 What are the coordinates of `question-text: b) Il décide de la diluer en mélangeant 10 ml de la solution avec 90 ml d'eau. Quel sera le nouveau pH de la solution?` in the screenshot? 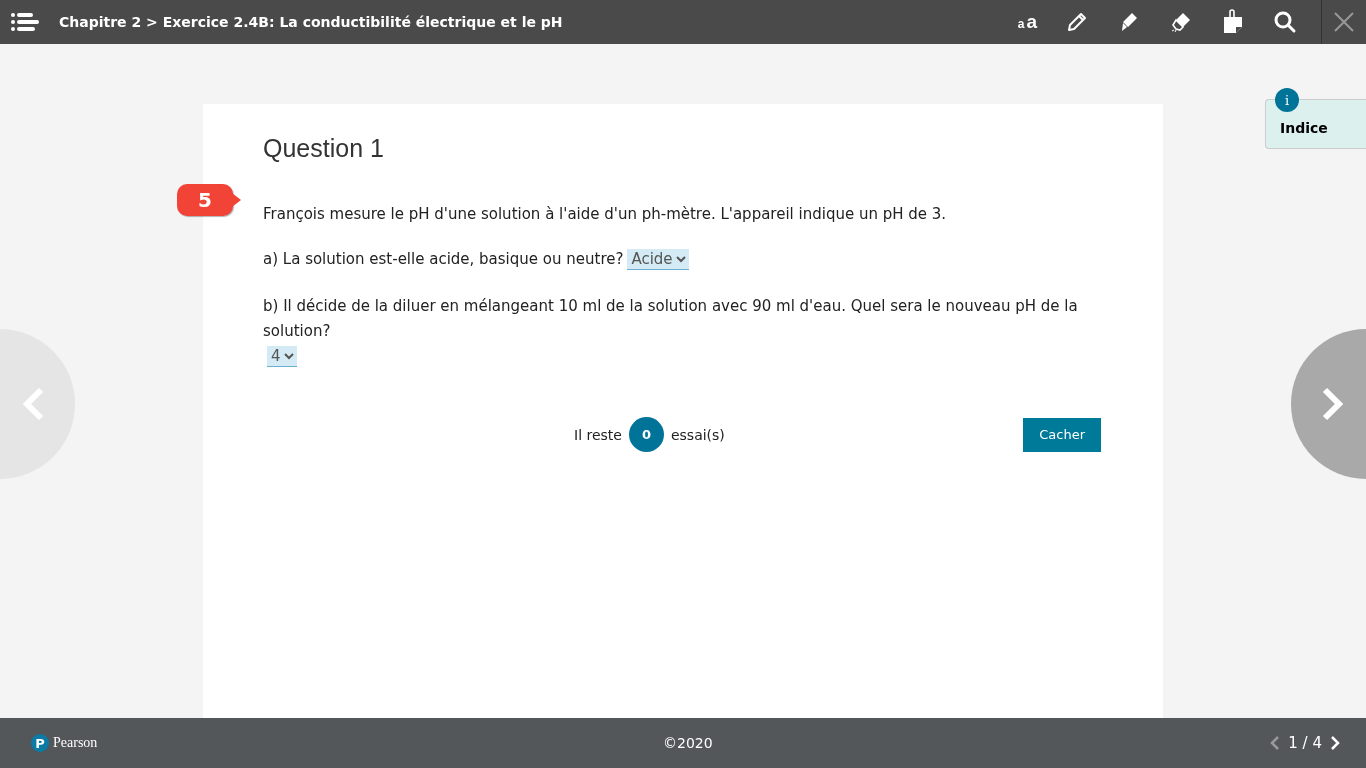 It's located at (671, 319).